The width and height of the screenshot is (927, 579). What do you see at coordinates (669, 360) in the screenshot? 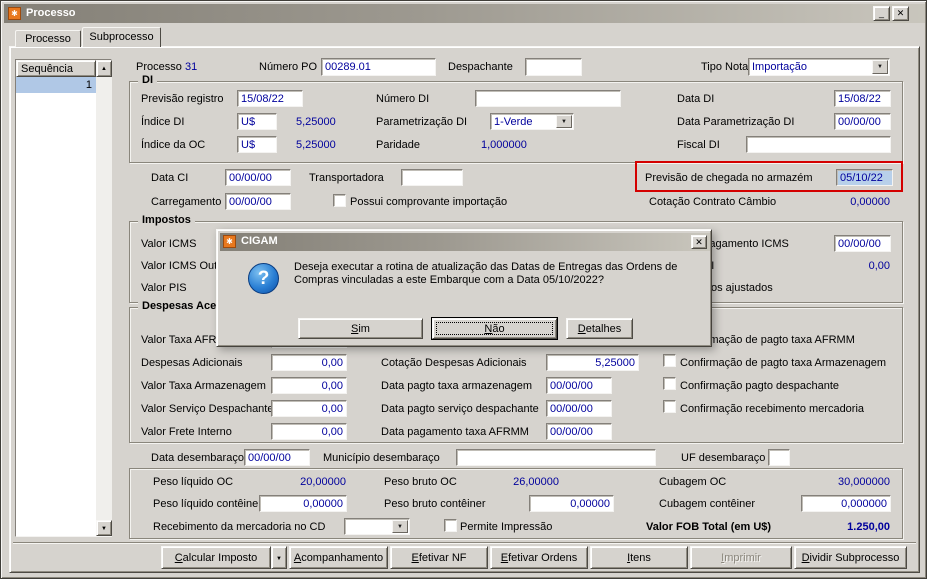
I see `conf-armazenagem-checkbox` at bounding box center [669, 360].